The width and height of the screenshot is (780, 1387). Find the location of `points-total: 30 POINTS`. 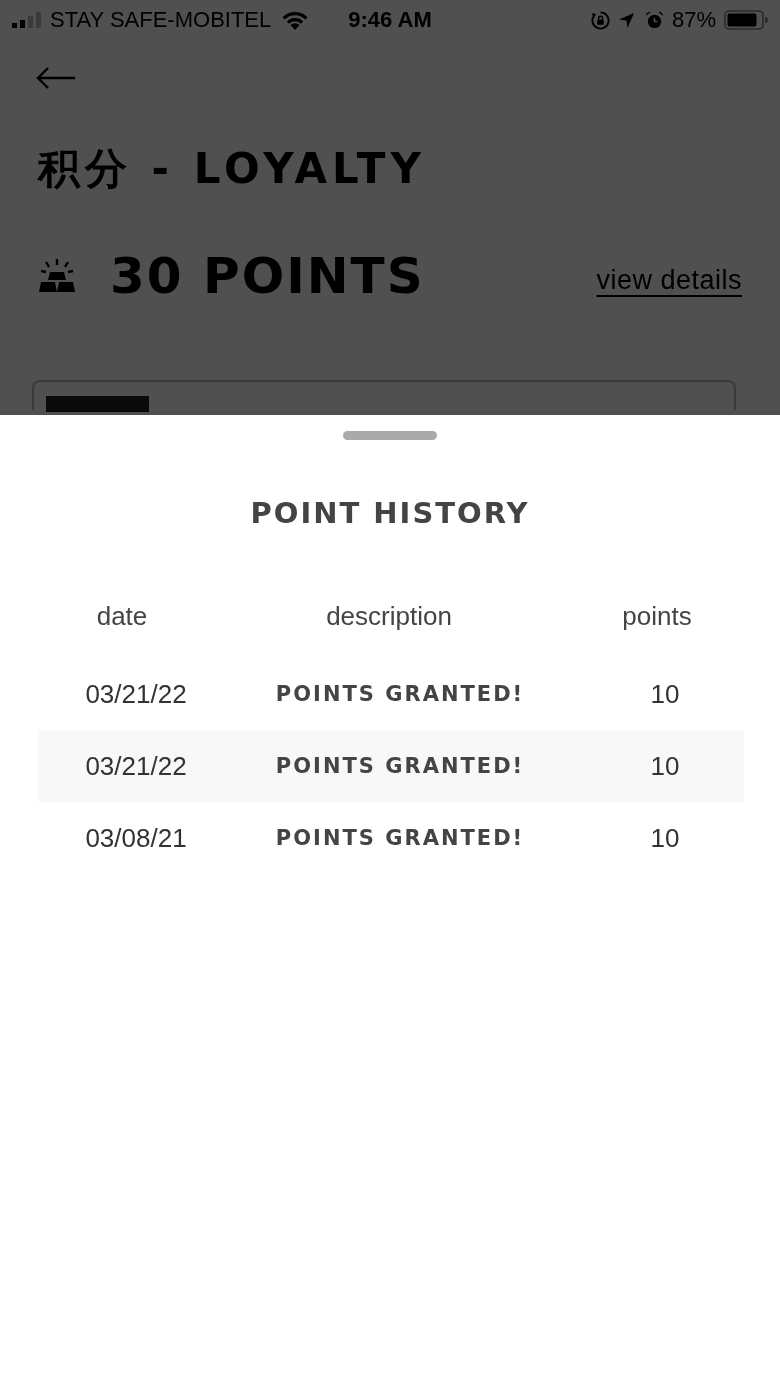

points-total: 30 POINTS is located at coordinates (267, 276).